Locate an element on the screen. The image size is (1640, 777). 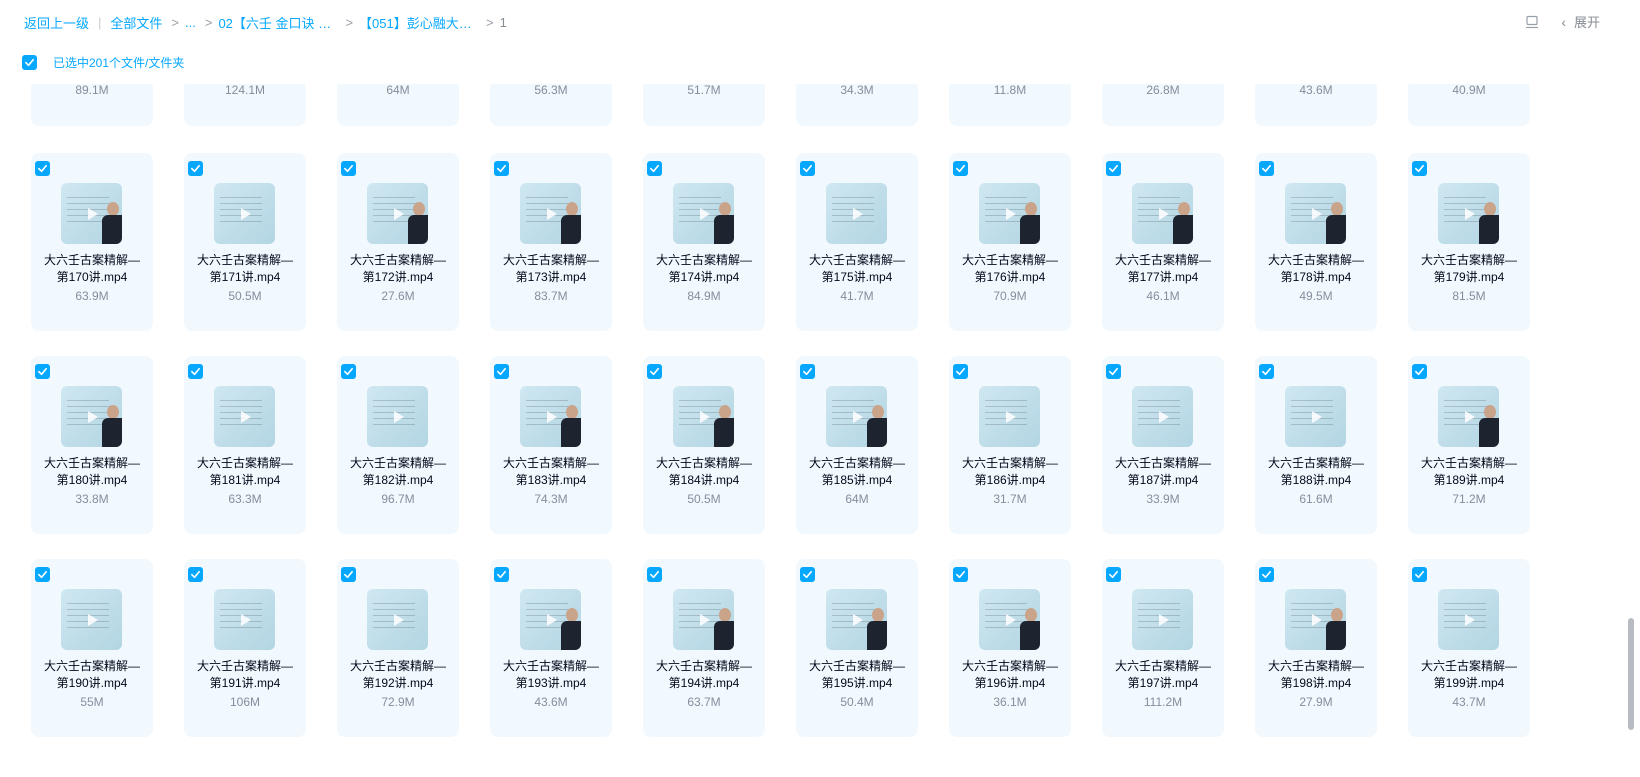
file-card: 大六壬古案精解— 第173讲.mp4 83.7M is located at coordinates (551, 242).